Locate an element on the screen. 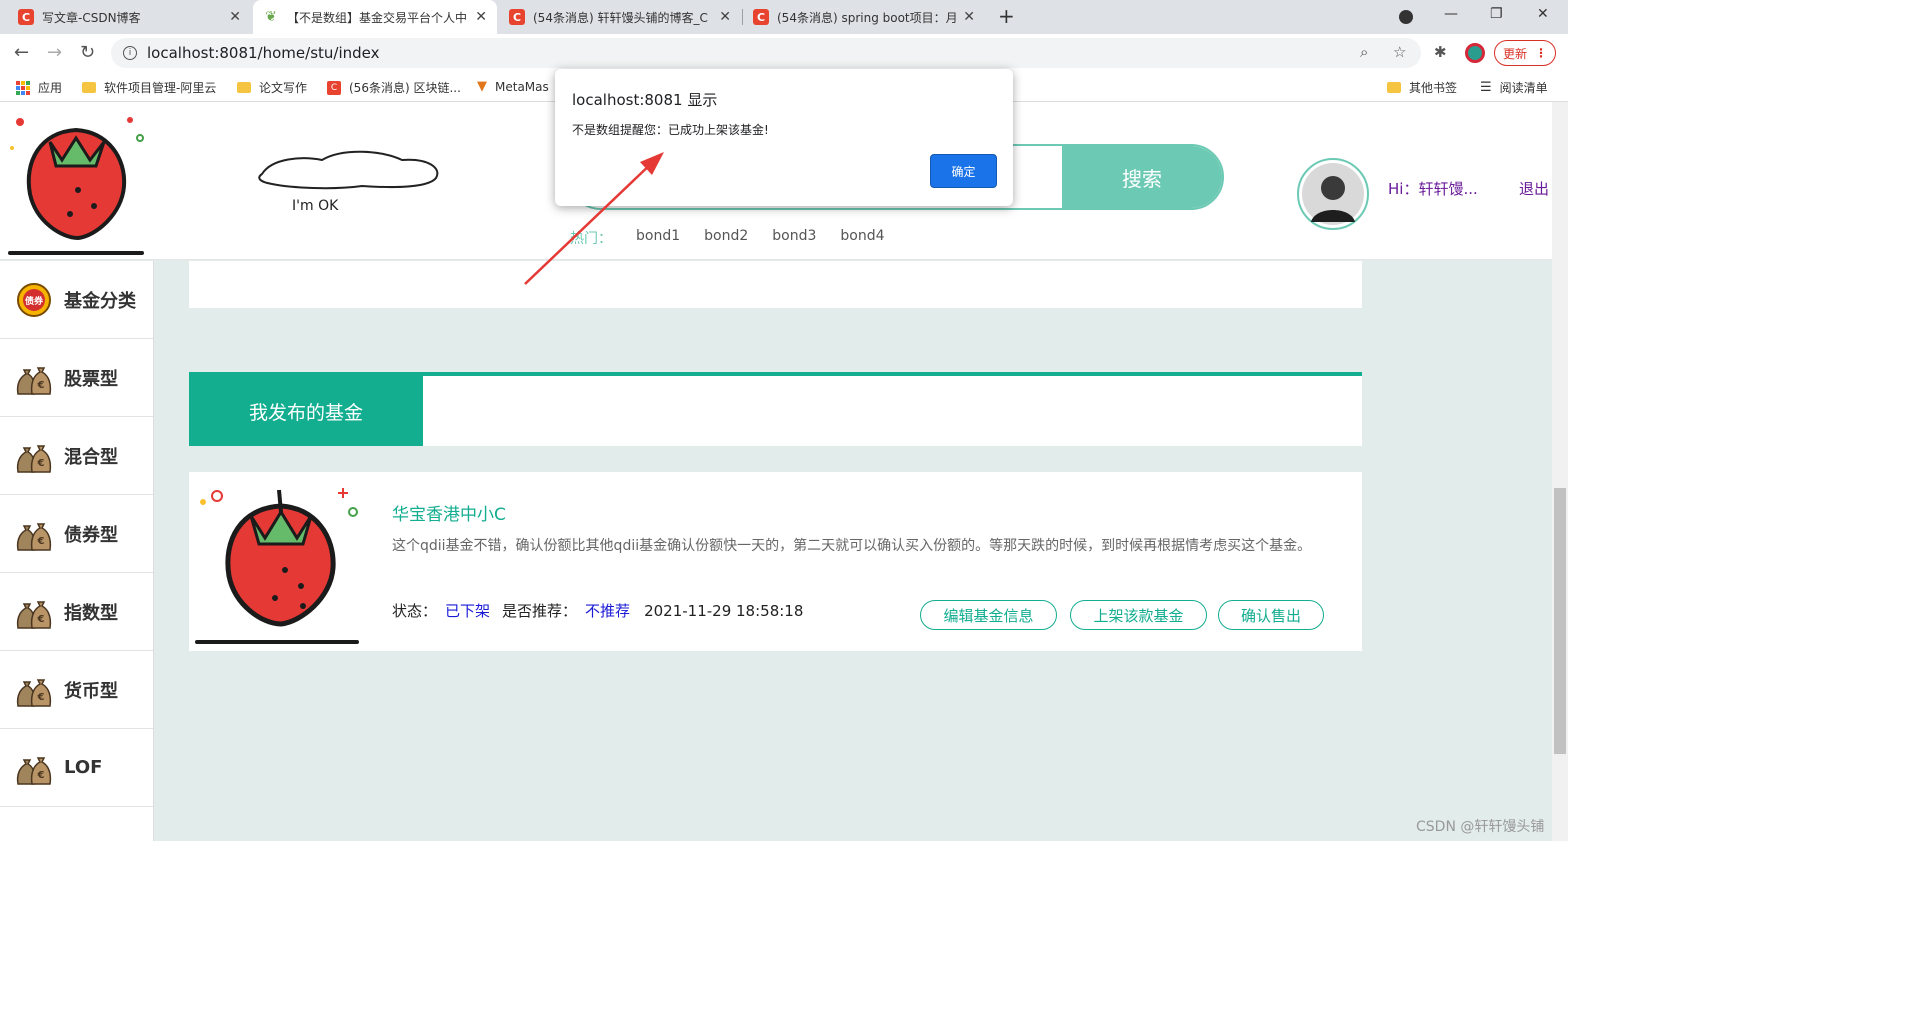  bond-badge-text: 债券 is located at coordinates (34, 301).